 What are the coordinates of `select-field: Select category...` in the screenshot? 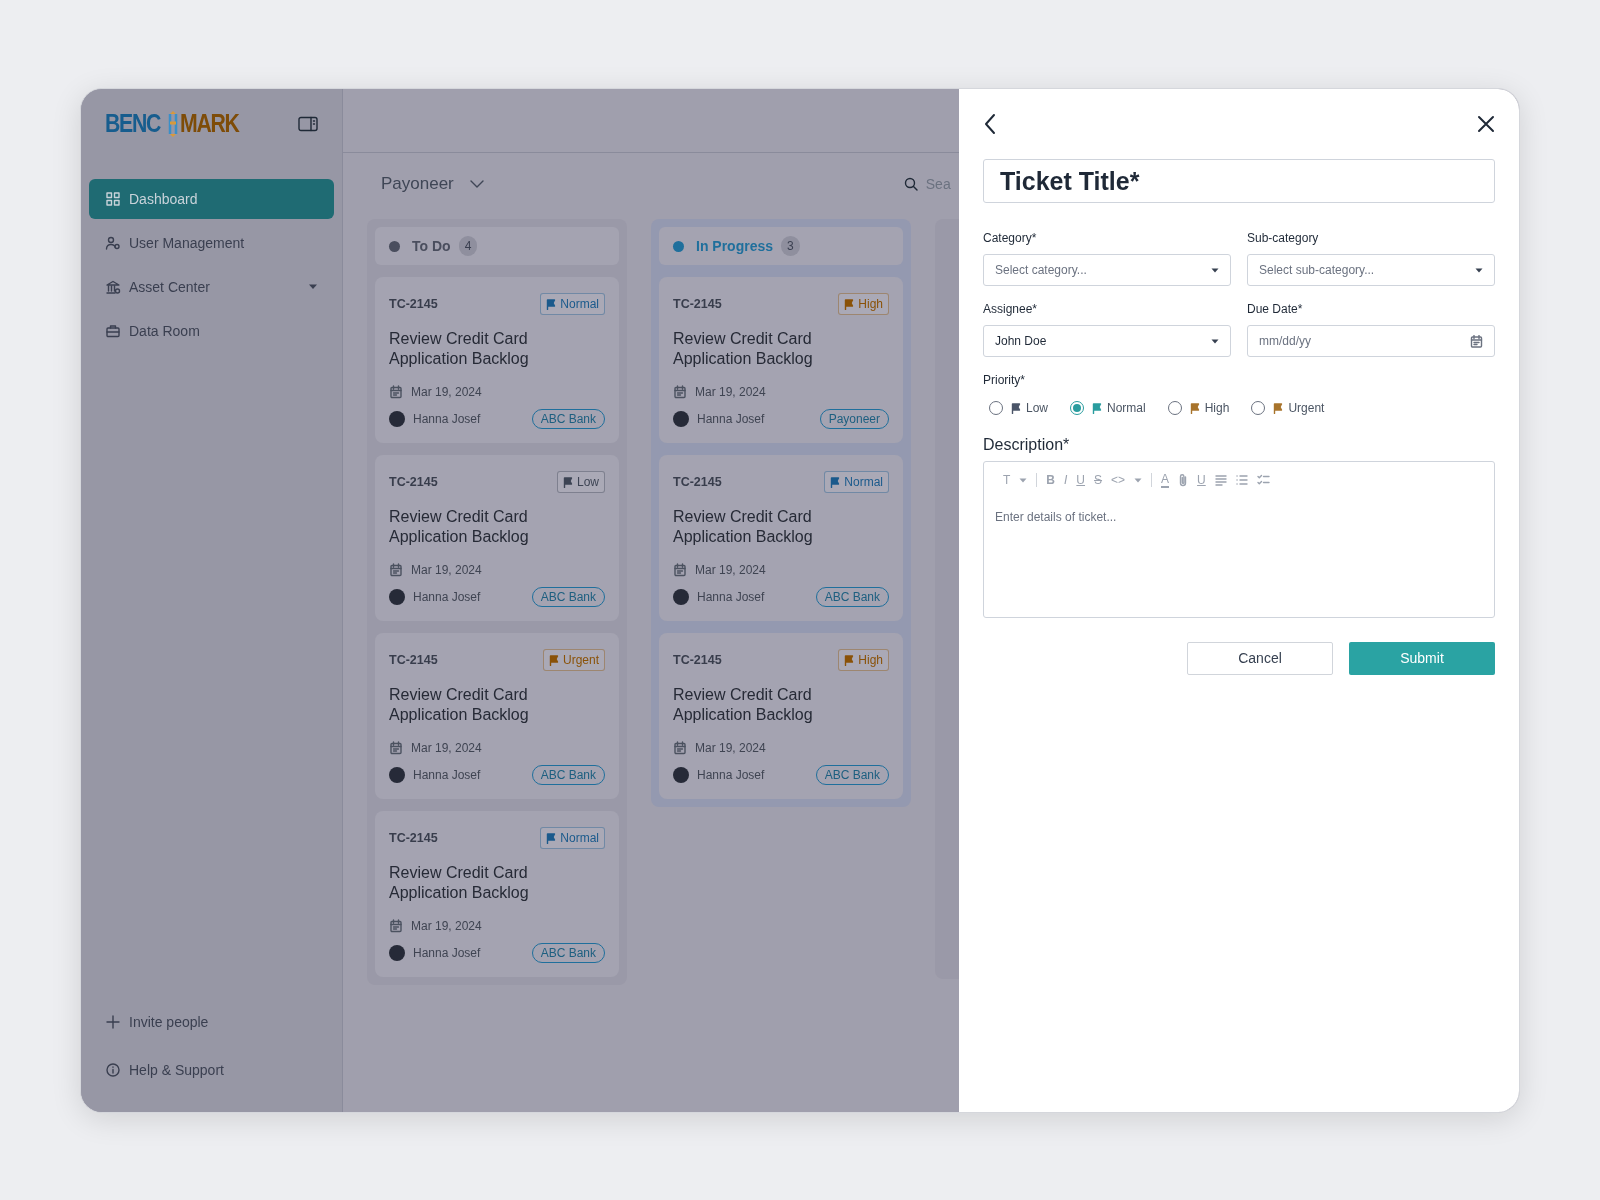 It's located at (1107, 270).